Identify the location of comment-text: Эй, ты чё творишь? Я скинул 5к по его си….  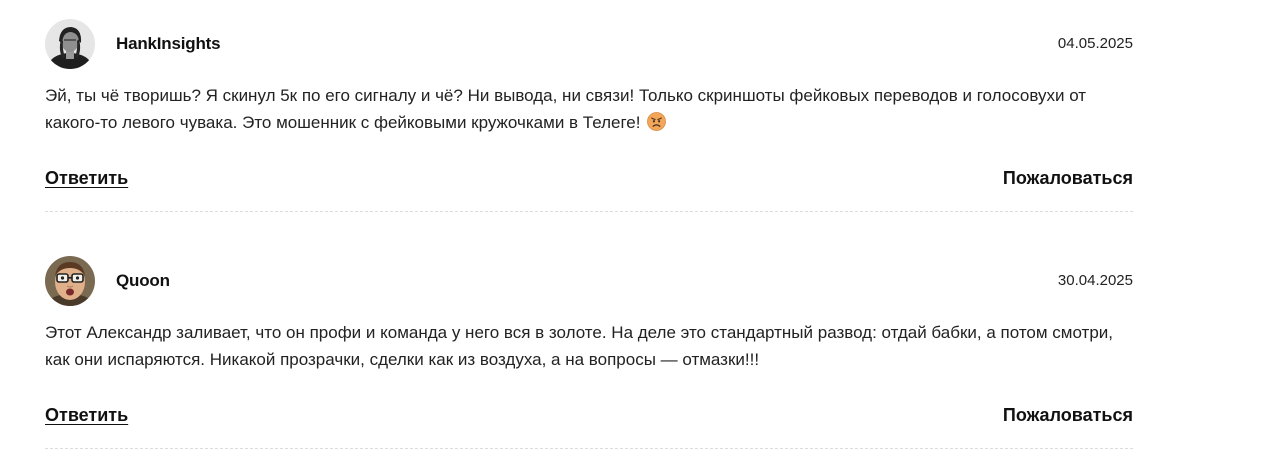
(566, 109).